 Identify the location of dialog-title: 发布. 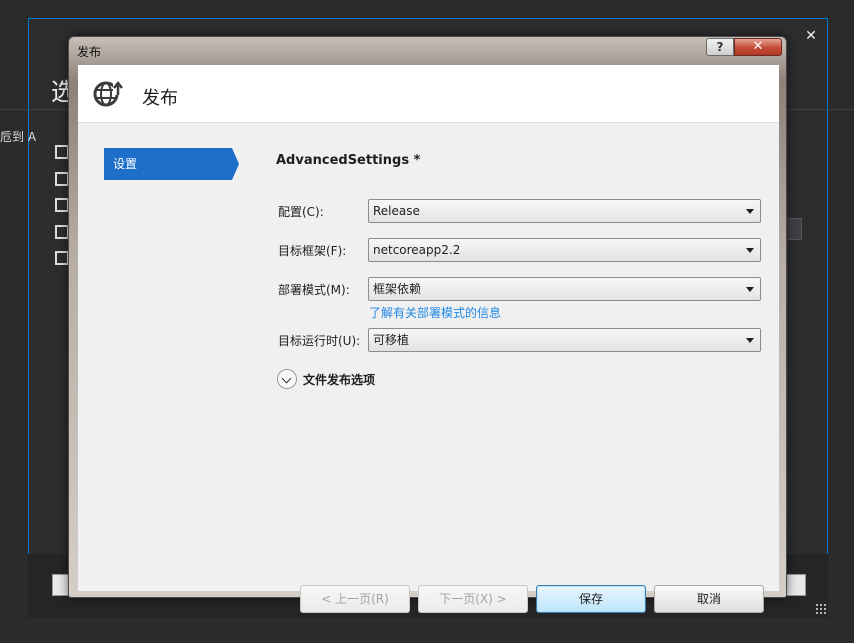
(89, 52).